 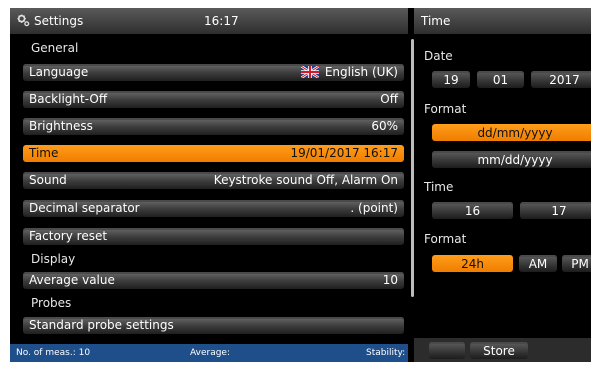 I want to click on setting-row-backlight-off: Backlight-Off Off, so click(x=213, y=99).